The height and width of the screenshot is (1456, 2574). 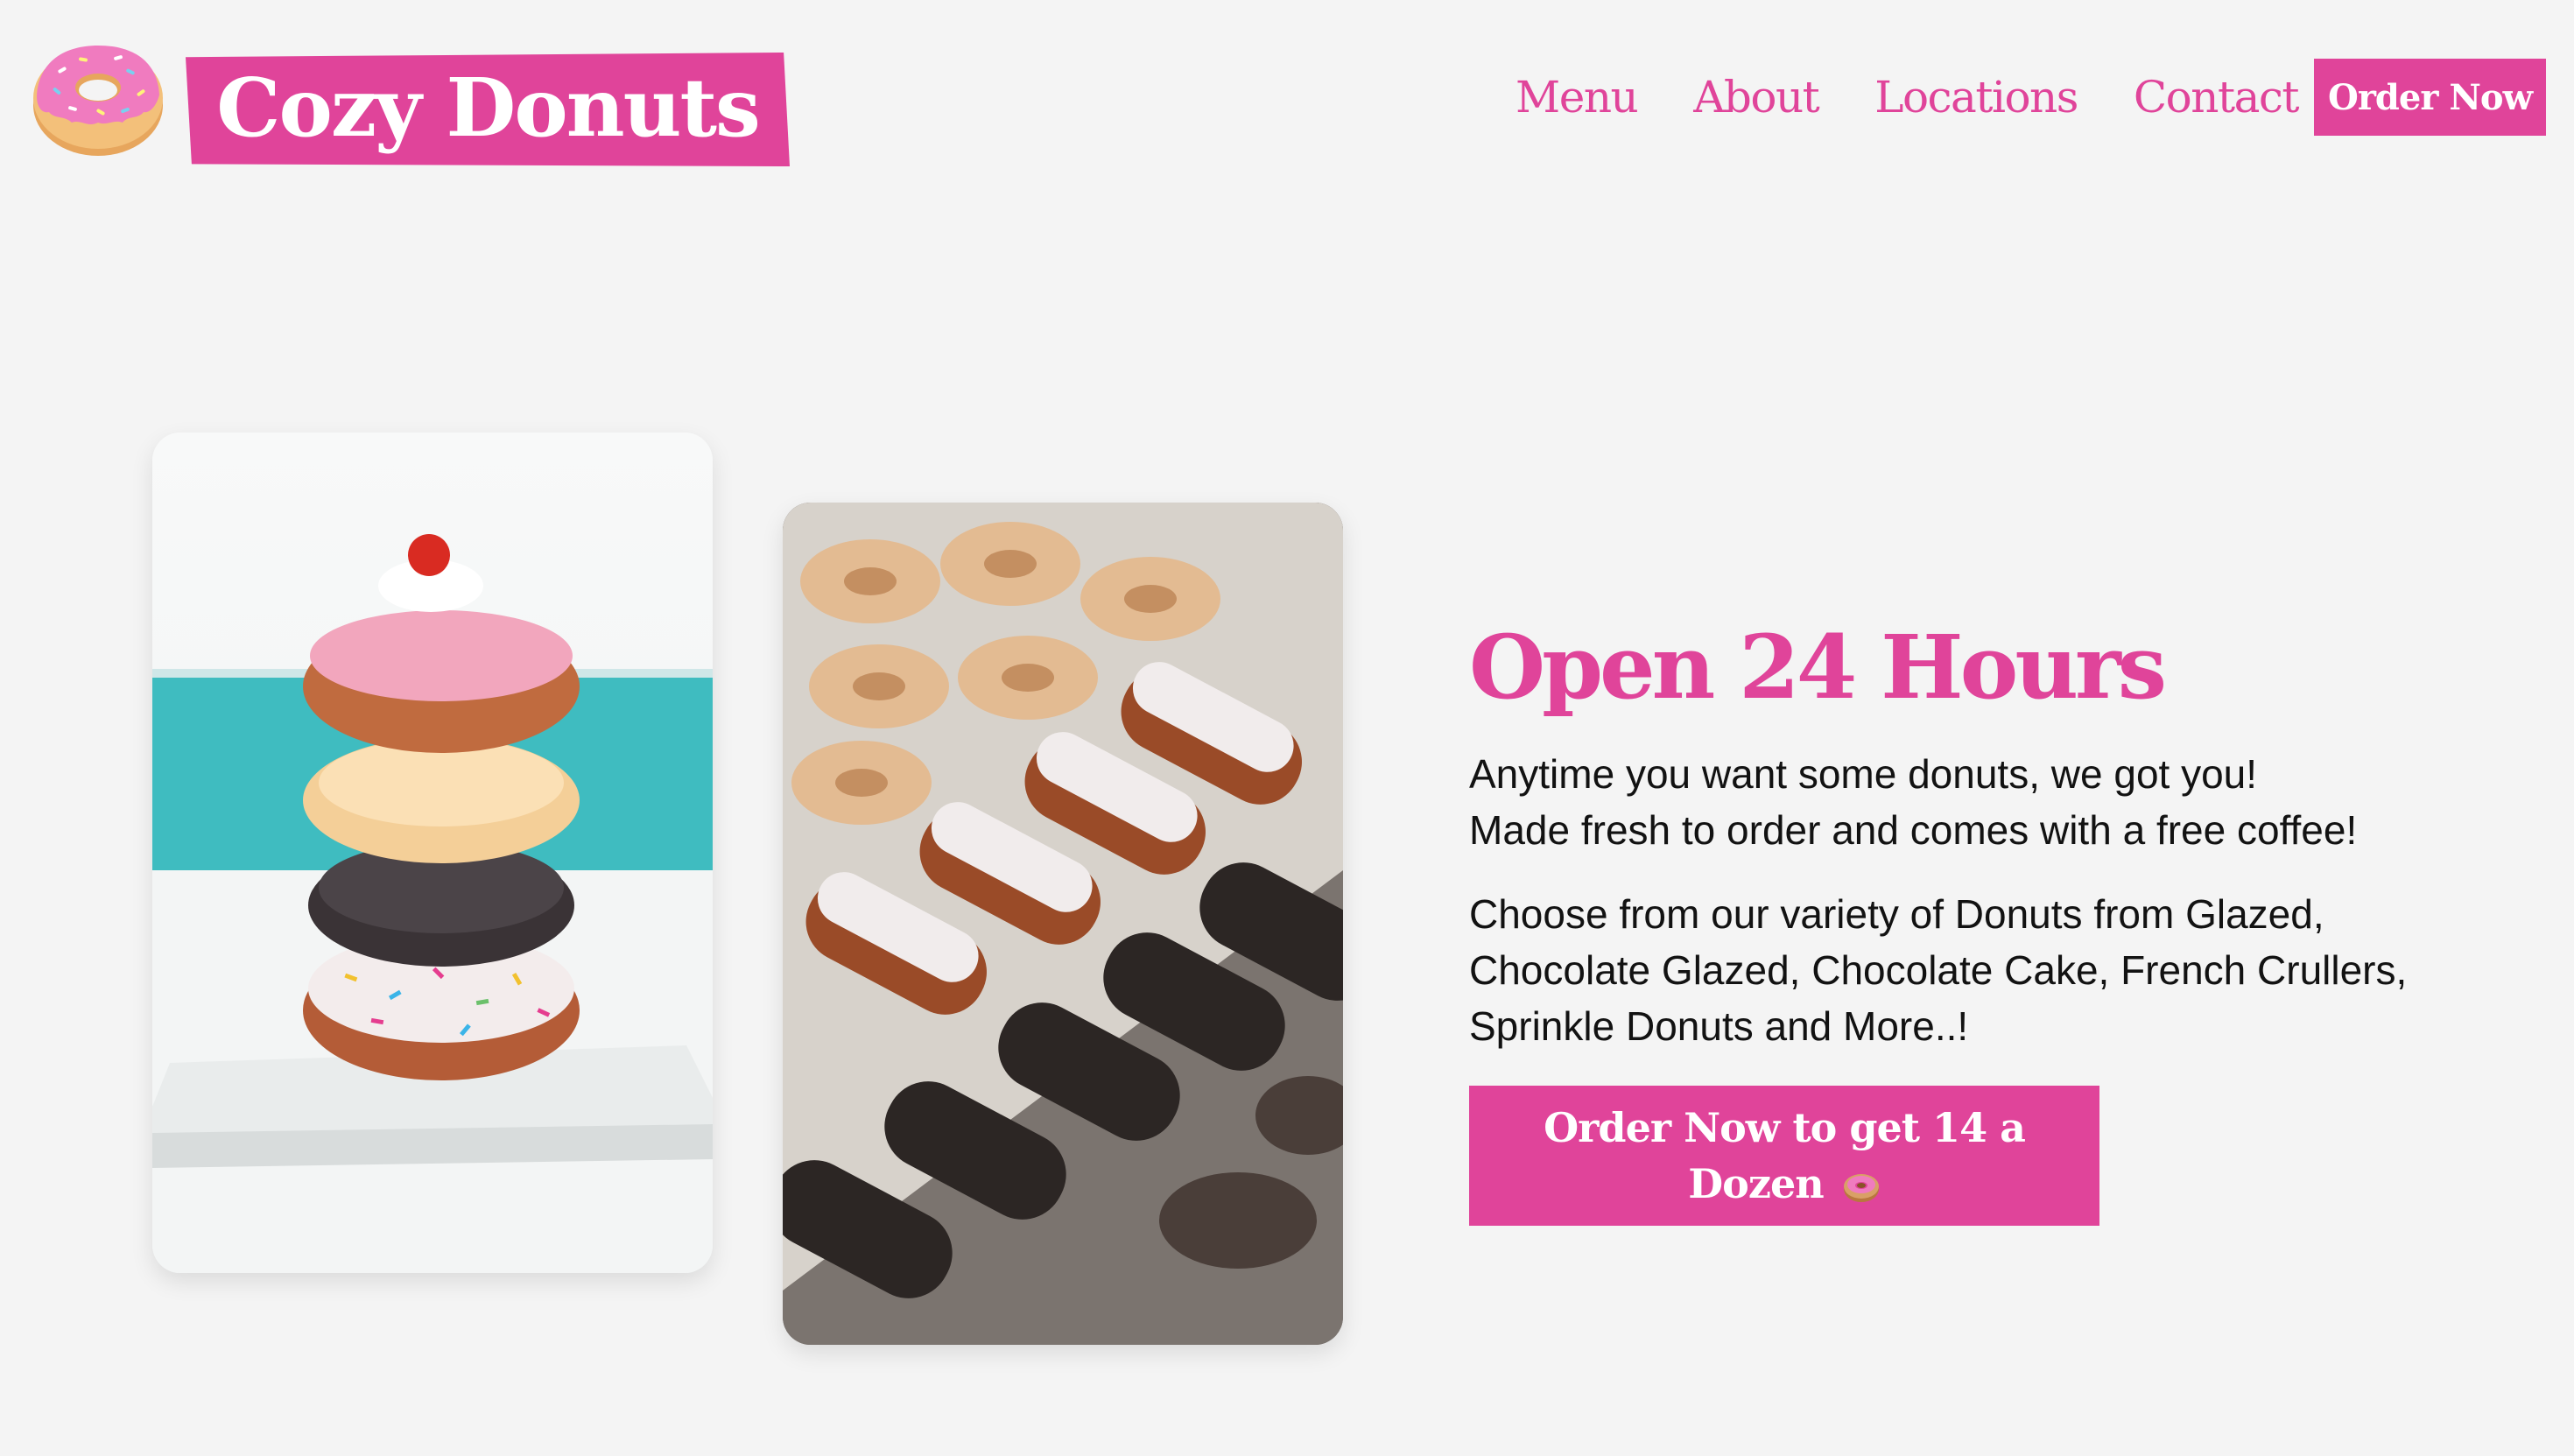 I want to click on hero-title: Open 24 Hours, so click(x=1818, y=667).